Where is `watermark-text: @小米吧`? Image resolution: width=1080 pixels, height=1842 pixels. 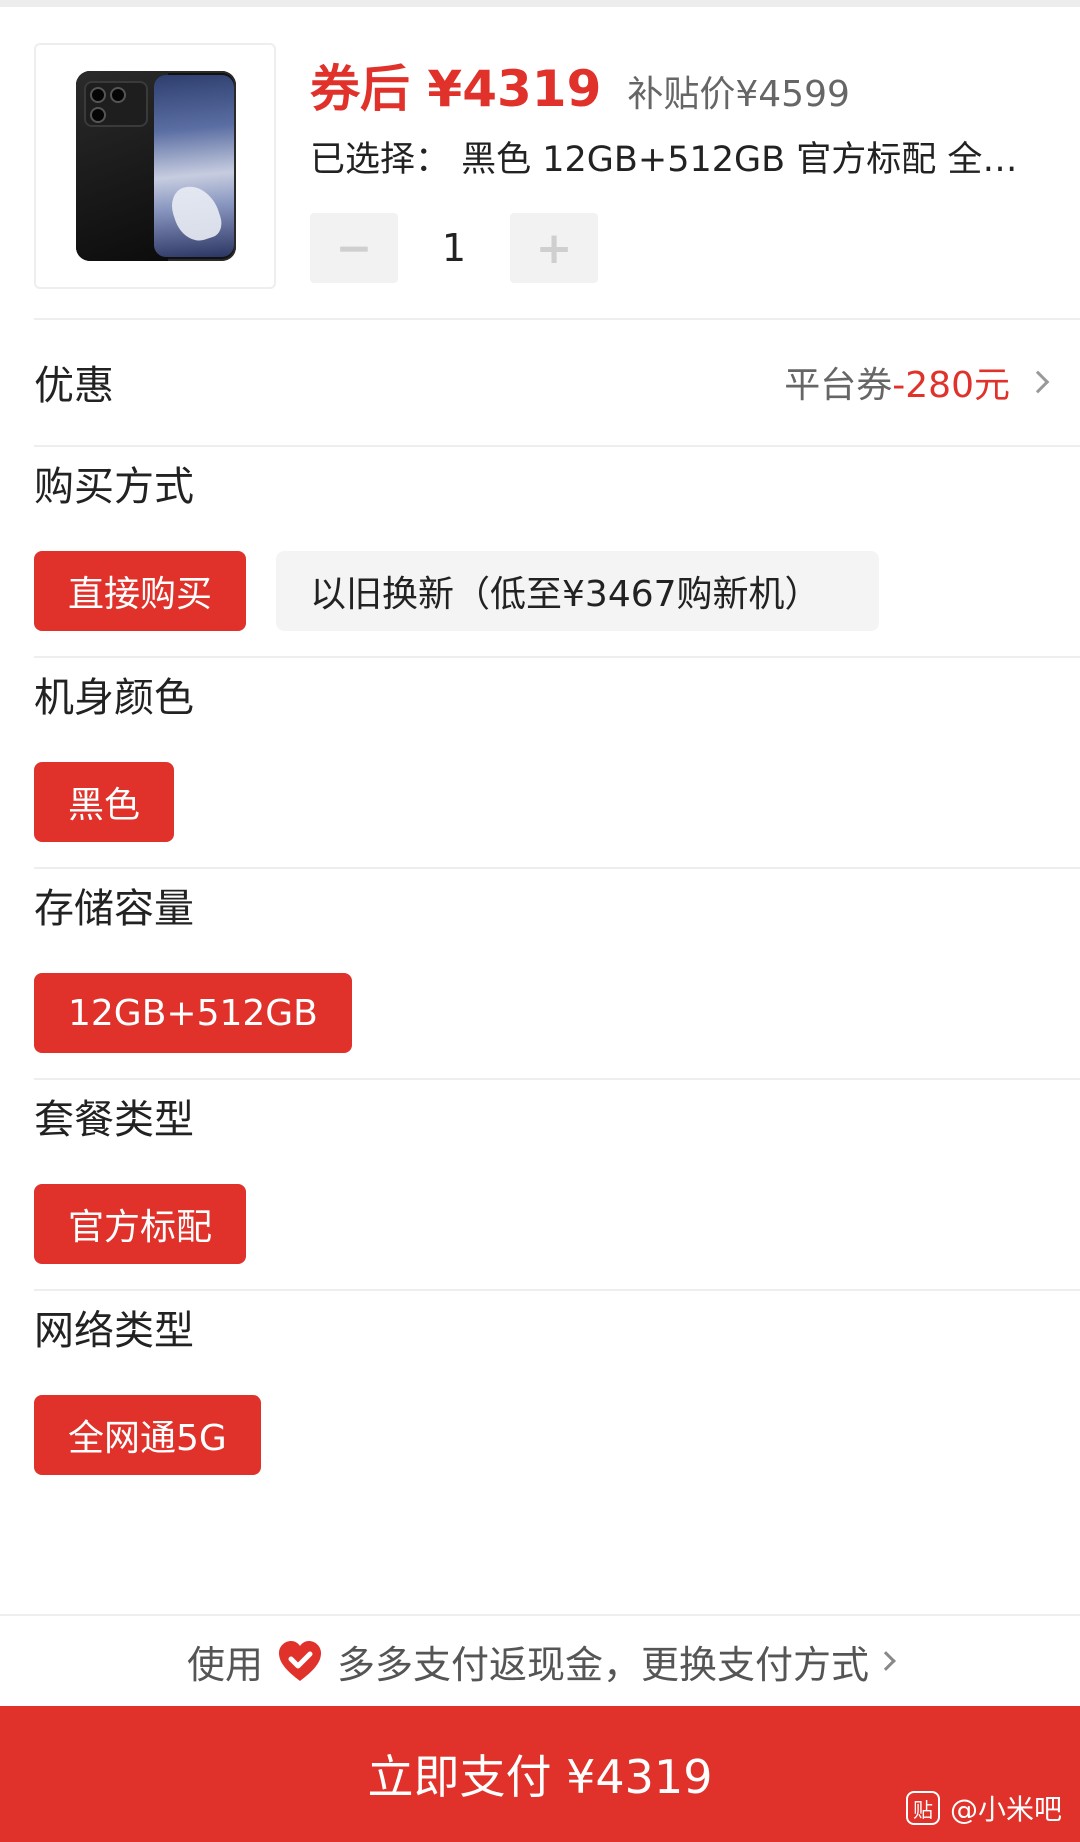 watermark-text: @小米吧 is located at coordinates (1005, 1809).